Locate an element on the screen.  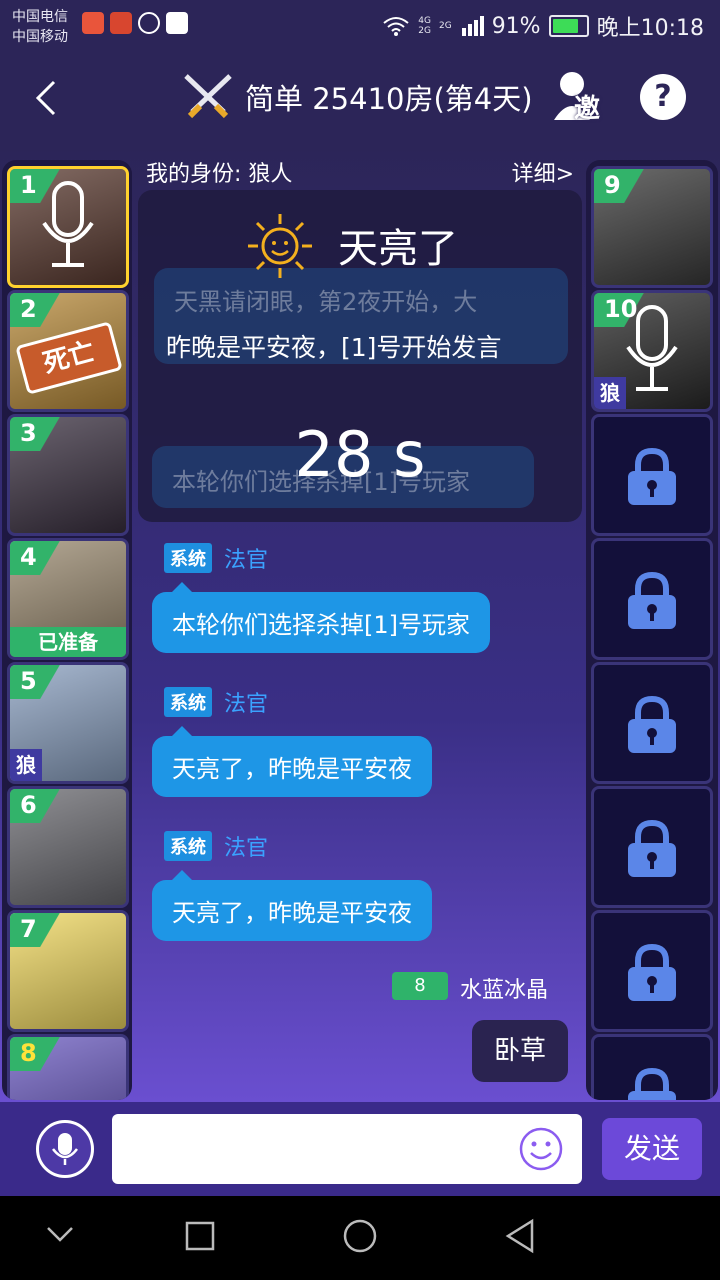
network-1: 4G 2G is located at coordinates (424, 26).